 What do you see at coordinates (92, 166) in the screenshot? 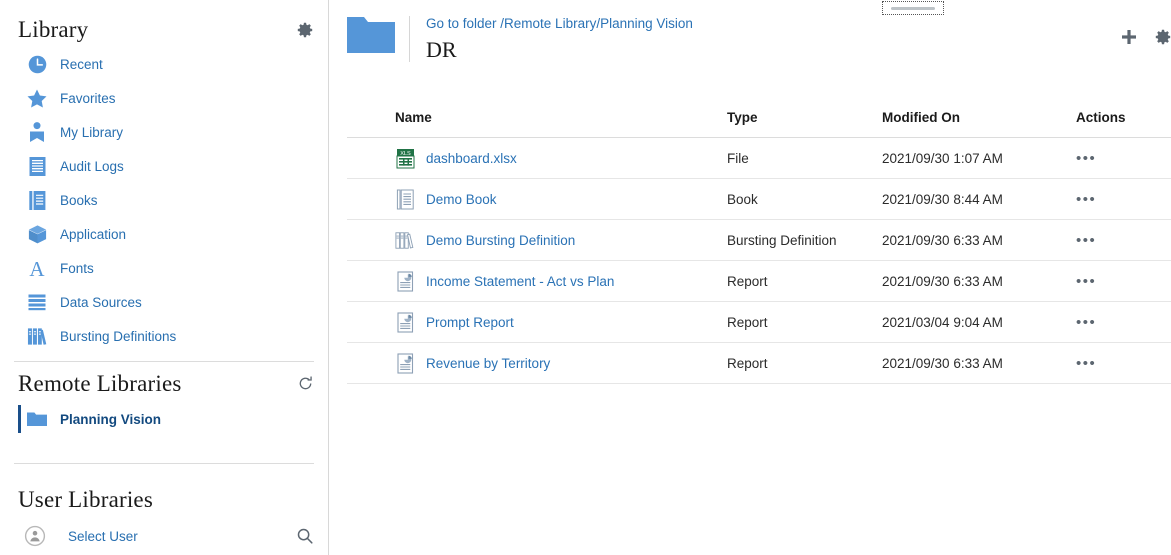
I see `sidebar-item-label: Audit Logs` at bounding box center [92, 166].